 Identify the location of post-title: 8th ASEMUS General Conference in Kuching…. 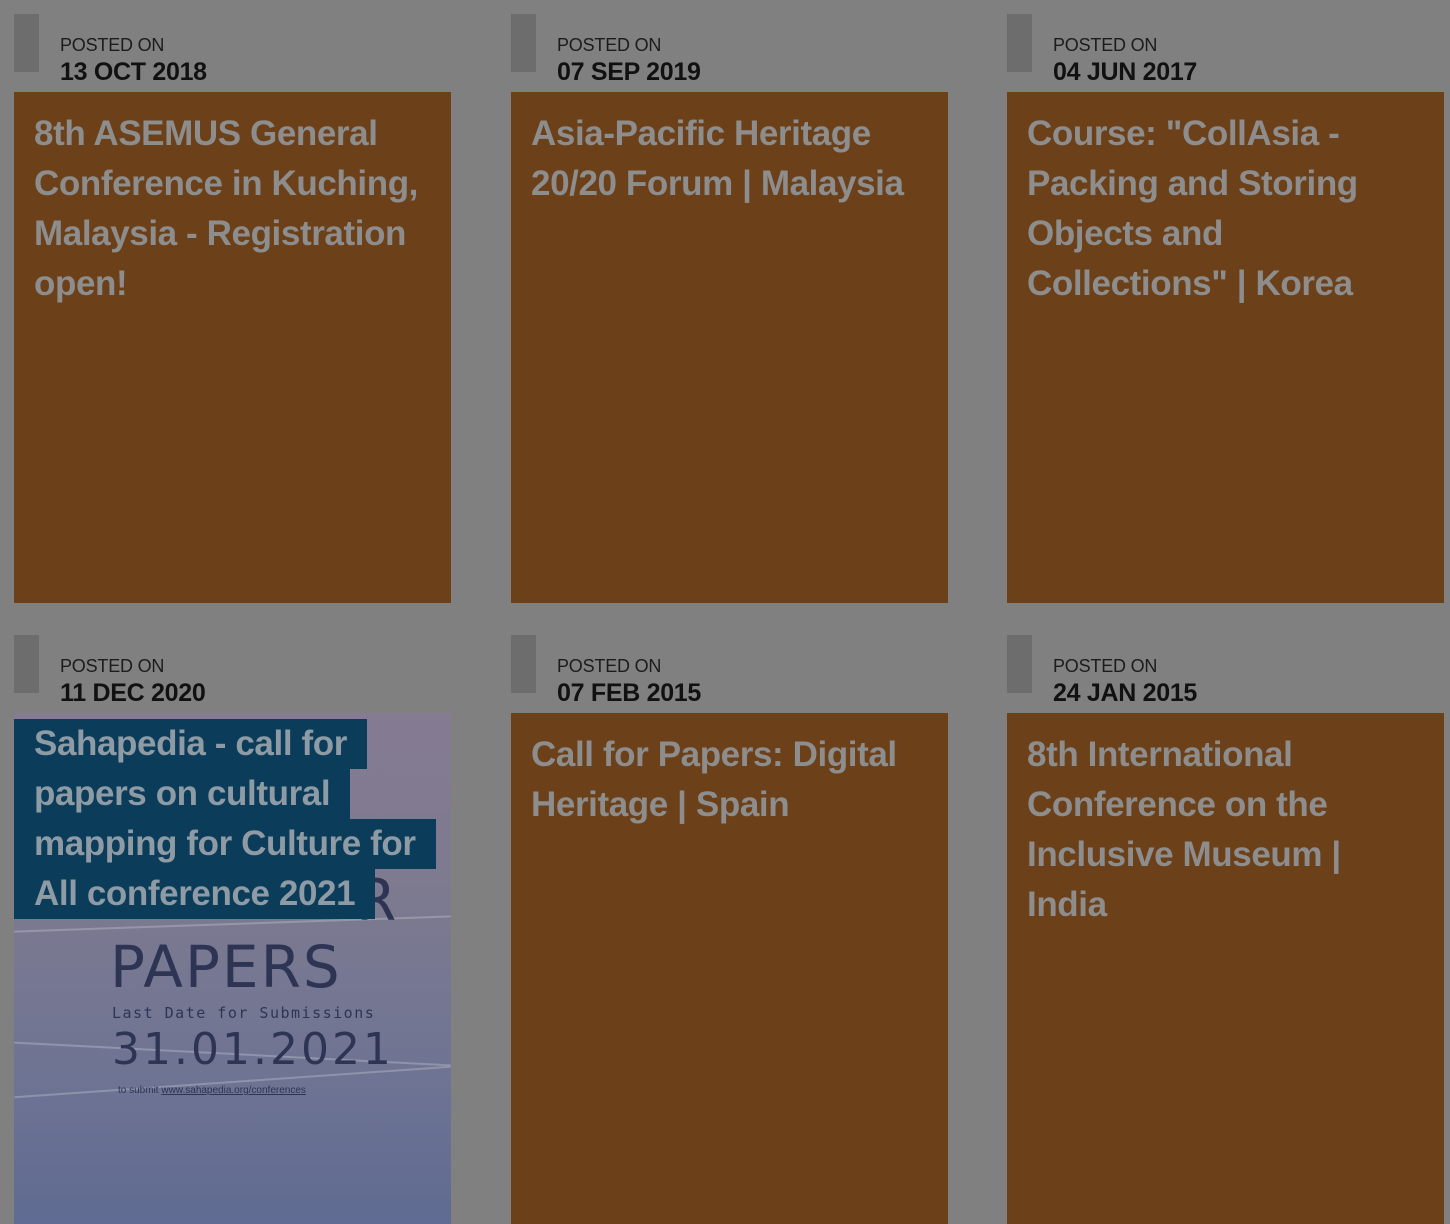
(231, 209).